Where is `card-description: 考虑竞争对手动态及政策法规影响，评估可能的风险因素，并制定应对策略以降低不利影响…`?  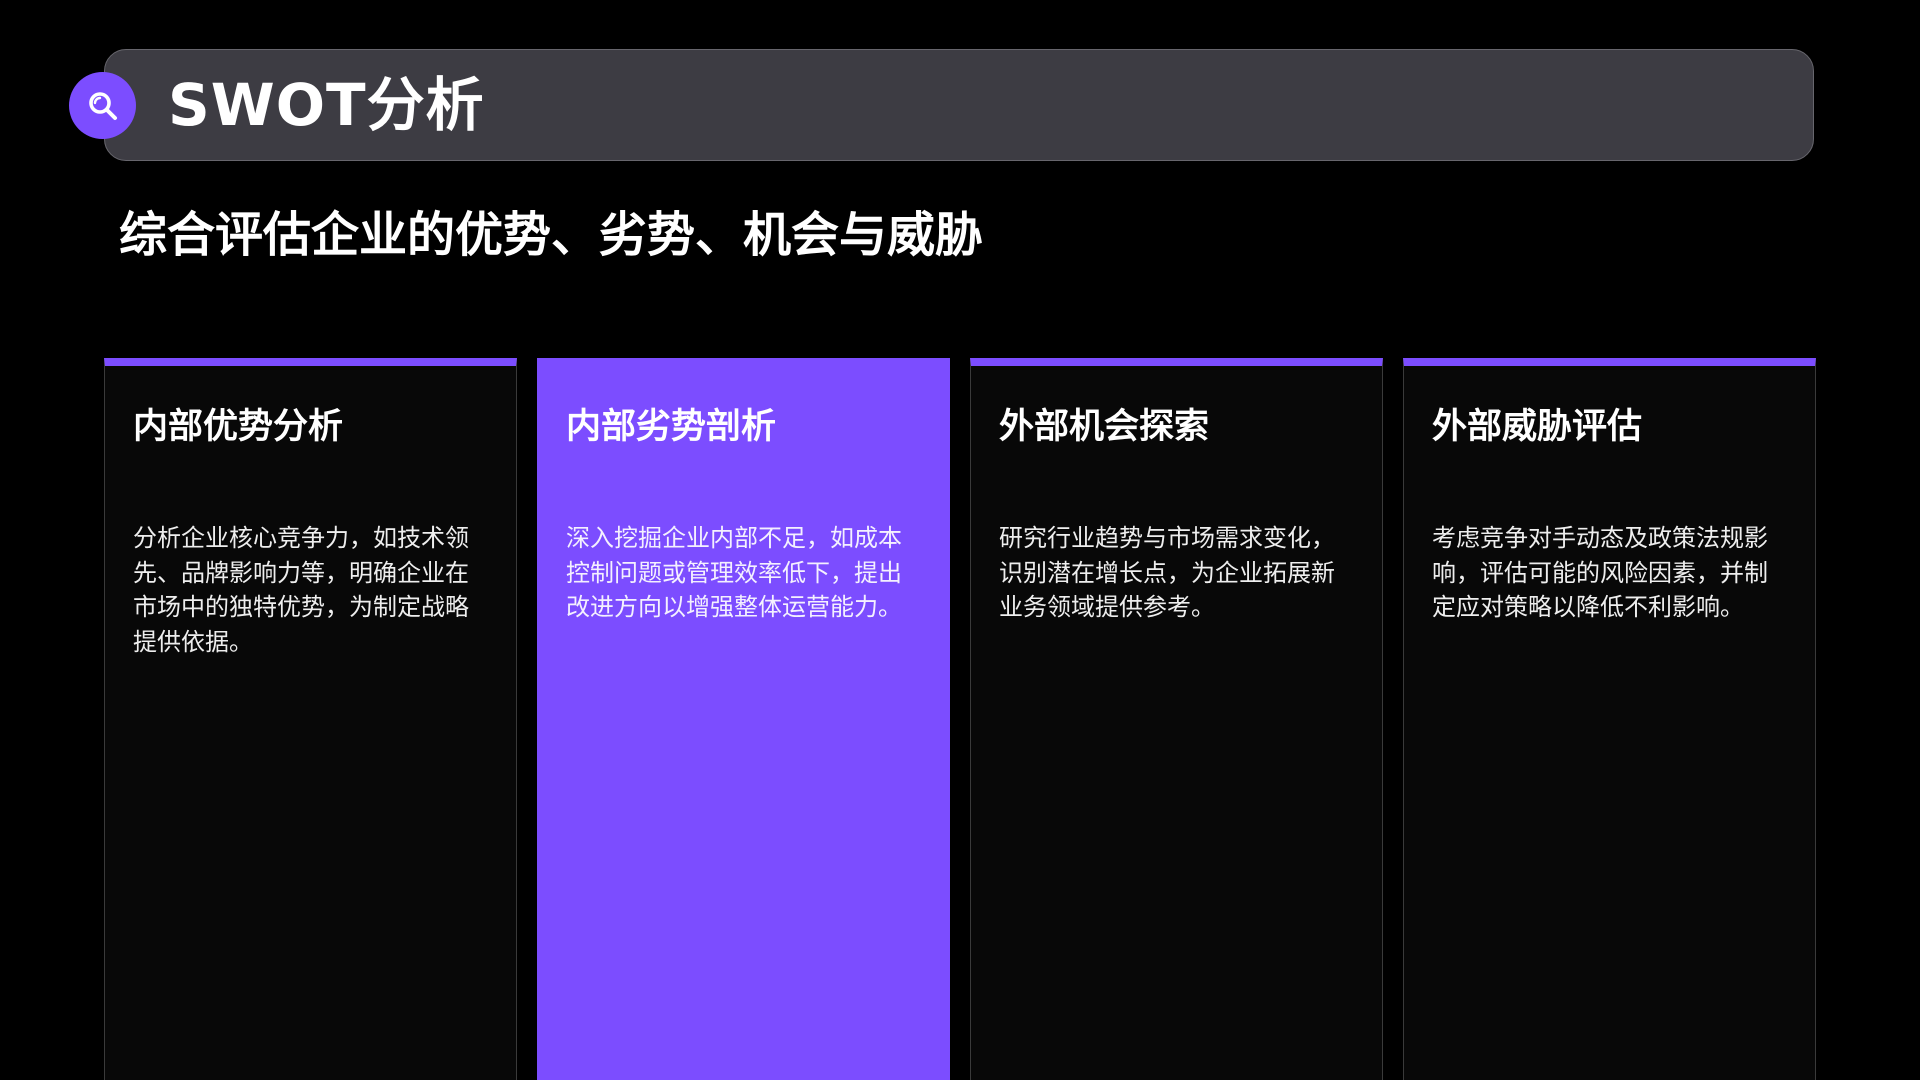
card-description: 考虑竞争对手动态及政策法规影响，评估可能的风险因素，并制定应对策略以降低不利影响… is located at coordinates (1600, 572).